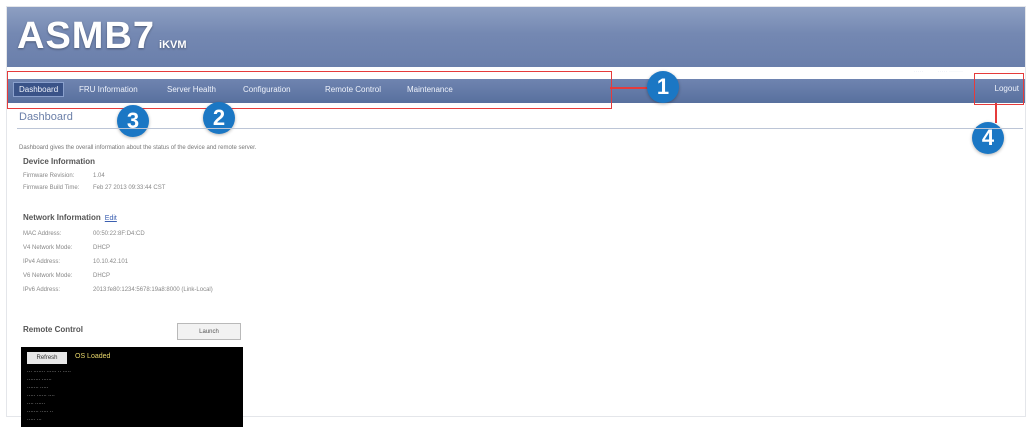  What do you see at coordinates (988, 138) in the screenshot?
I see `callout-4: 4` at bounding box center [988, 138].